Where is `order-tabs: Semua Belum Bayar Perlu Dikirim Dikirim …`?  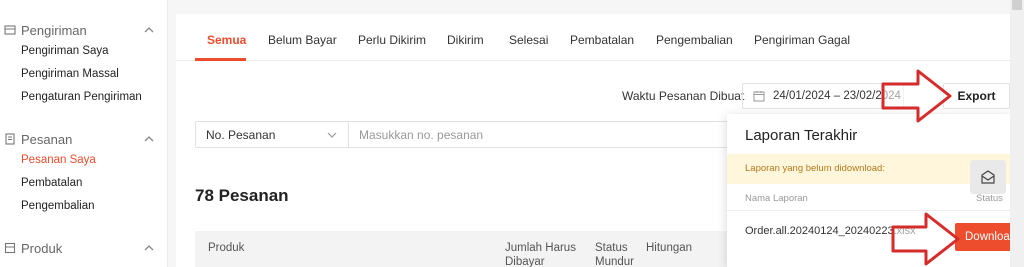
order-tabs: Semua Belum Bayar Perlu Dikirim Dikirim … is located at coordinates (593, 37).